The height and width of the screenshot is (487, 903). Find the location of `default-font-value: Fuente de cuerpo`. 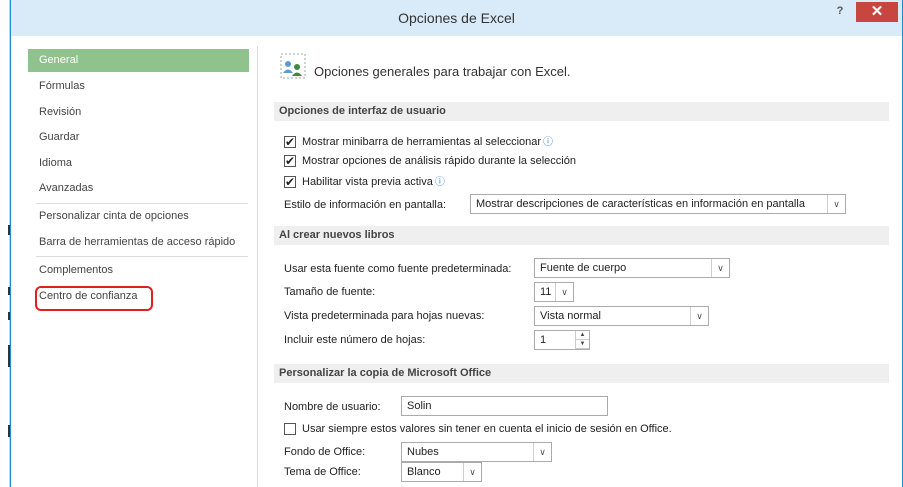

default-font-value: Fuente de cuerpo is located at coordinates (583, 268).